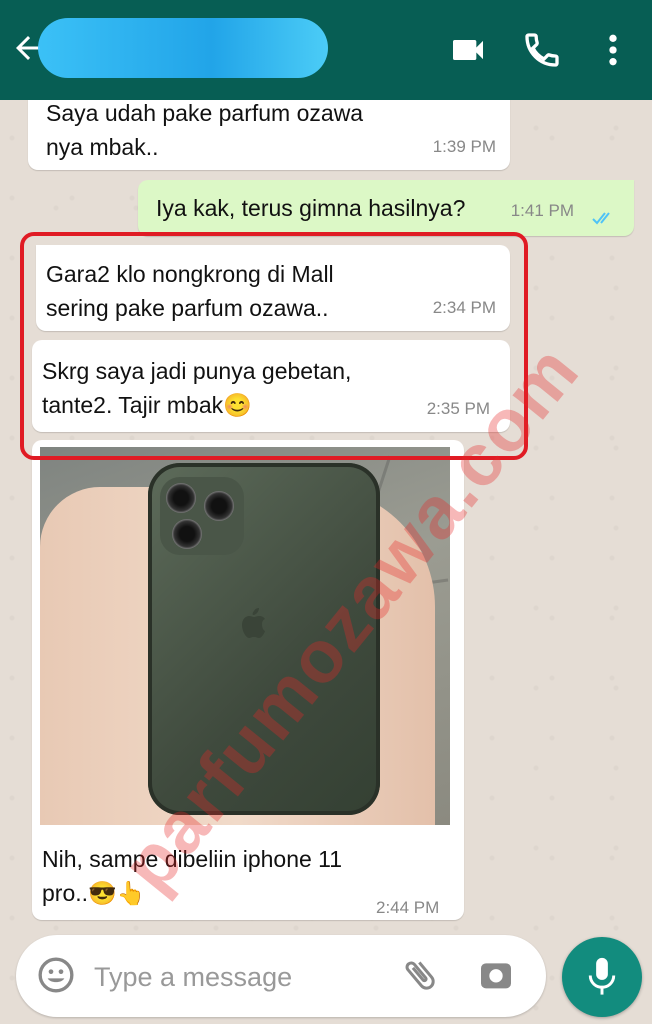 The image size is (652, 1024). I want to click on phone-icon, so click(542, 50).